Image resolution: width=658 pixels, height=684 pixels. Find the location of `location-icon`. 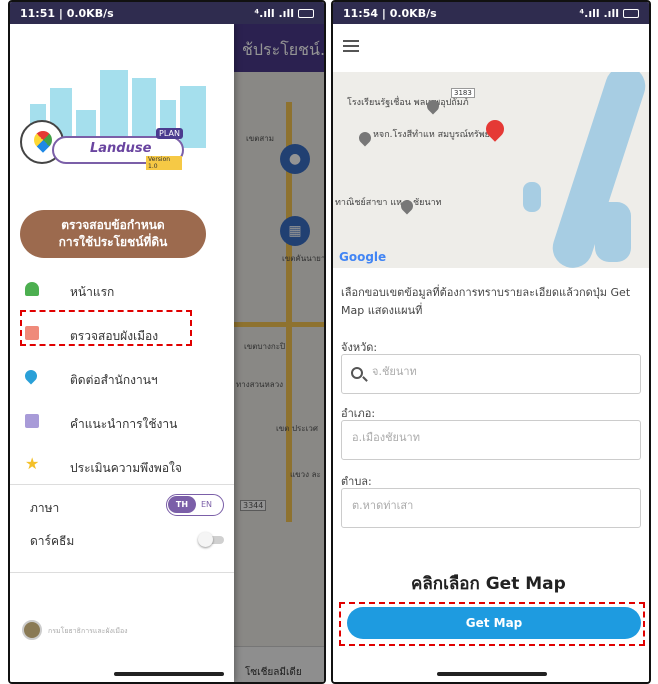

location-icon is located at coordinates (31, 376).